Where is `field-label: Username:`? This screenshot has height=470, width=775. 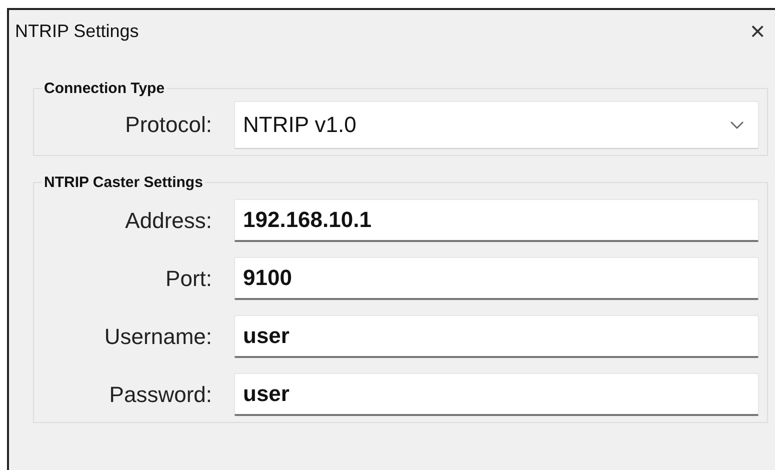
field-label: Username: is located at coordinates (157, 337).